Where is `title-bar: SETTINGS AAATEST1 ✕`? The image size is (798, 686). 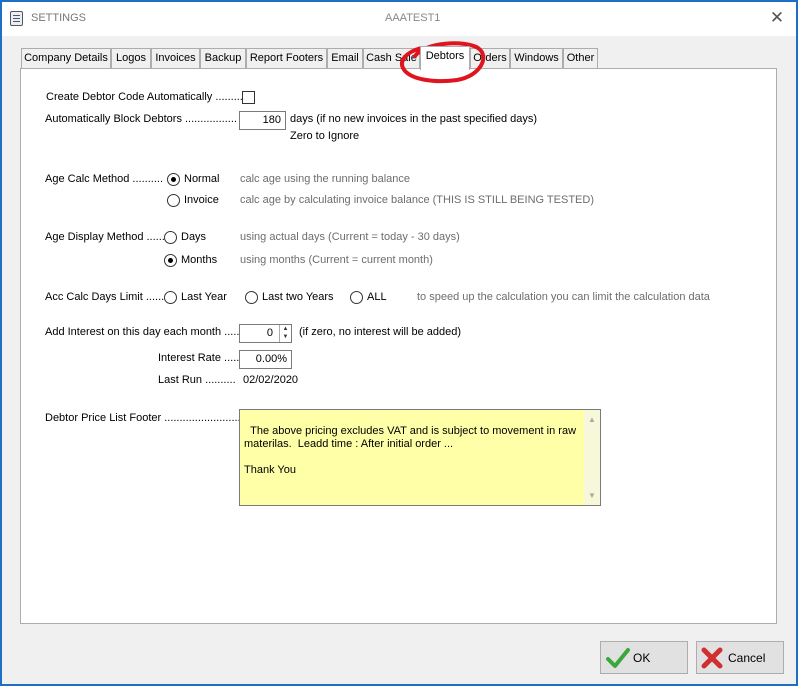 title-bar: SETTINGS AAATEST1 ✕ is located at coordinates (399, 19).